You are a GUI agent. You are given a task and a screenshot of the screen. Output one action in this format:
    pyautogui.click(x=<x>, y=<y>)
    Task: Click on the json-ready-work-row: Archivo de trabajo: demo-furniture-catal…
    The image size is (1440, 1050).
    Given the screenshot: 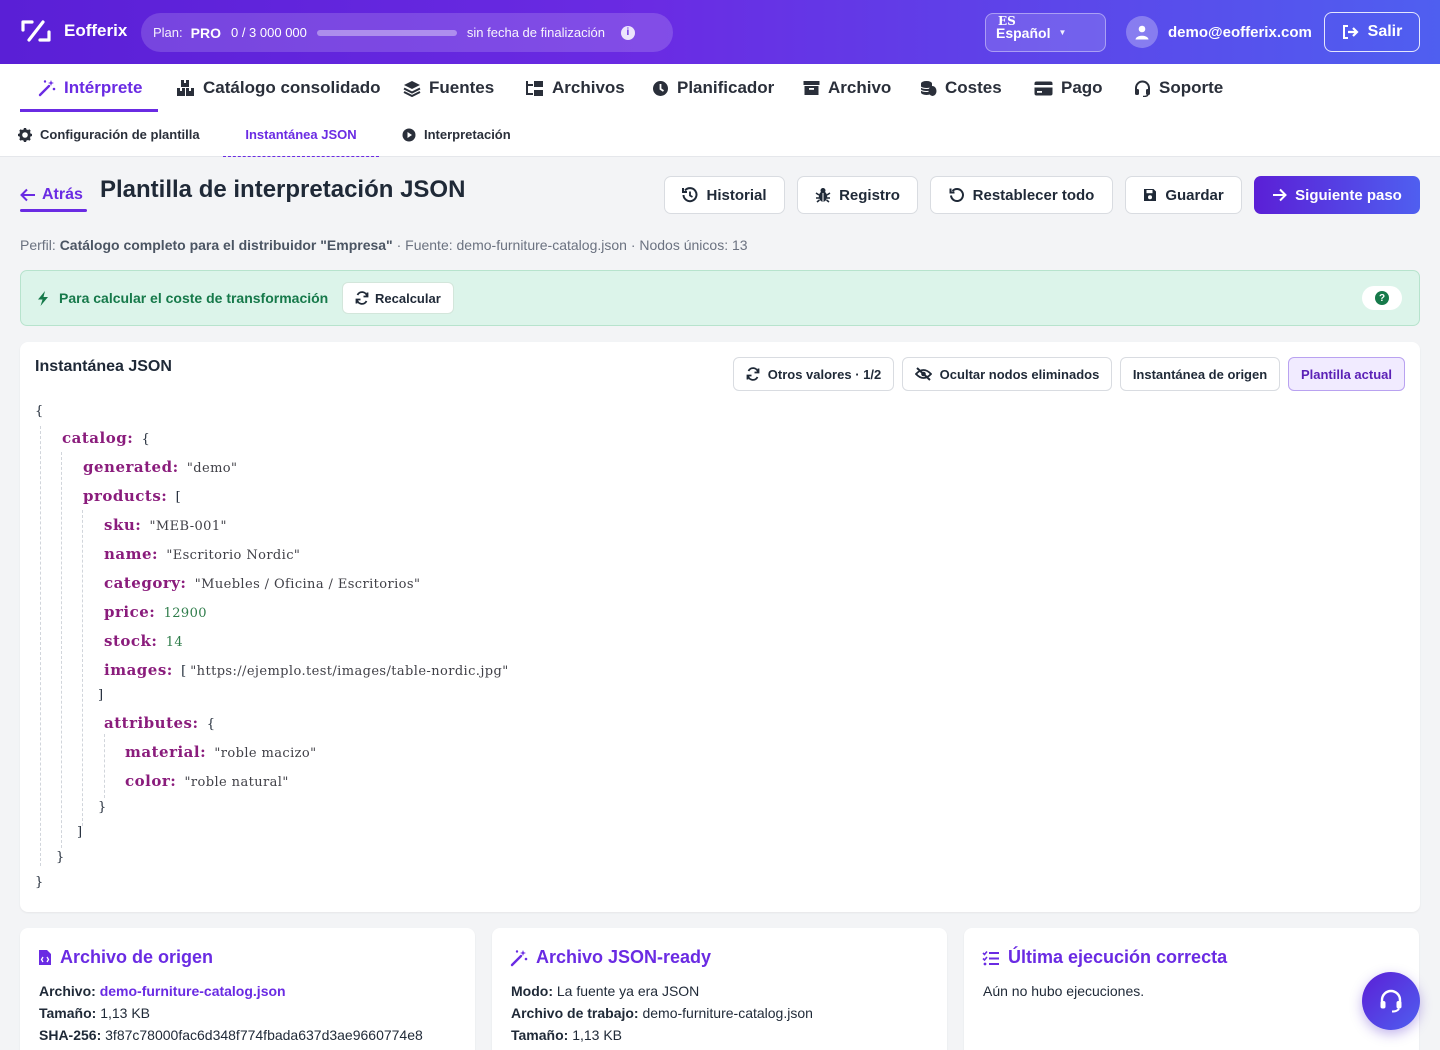 What is the action you would take?
    pyautogui.click(x=662, y=1013)
    